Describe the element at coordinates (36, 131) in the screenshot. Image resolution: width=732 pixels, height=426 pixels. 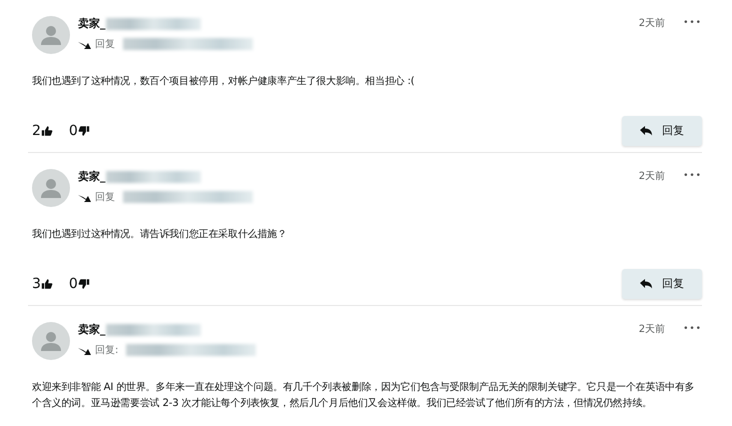
I see `upvote-count: 2` at that location.